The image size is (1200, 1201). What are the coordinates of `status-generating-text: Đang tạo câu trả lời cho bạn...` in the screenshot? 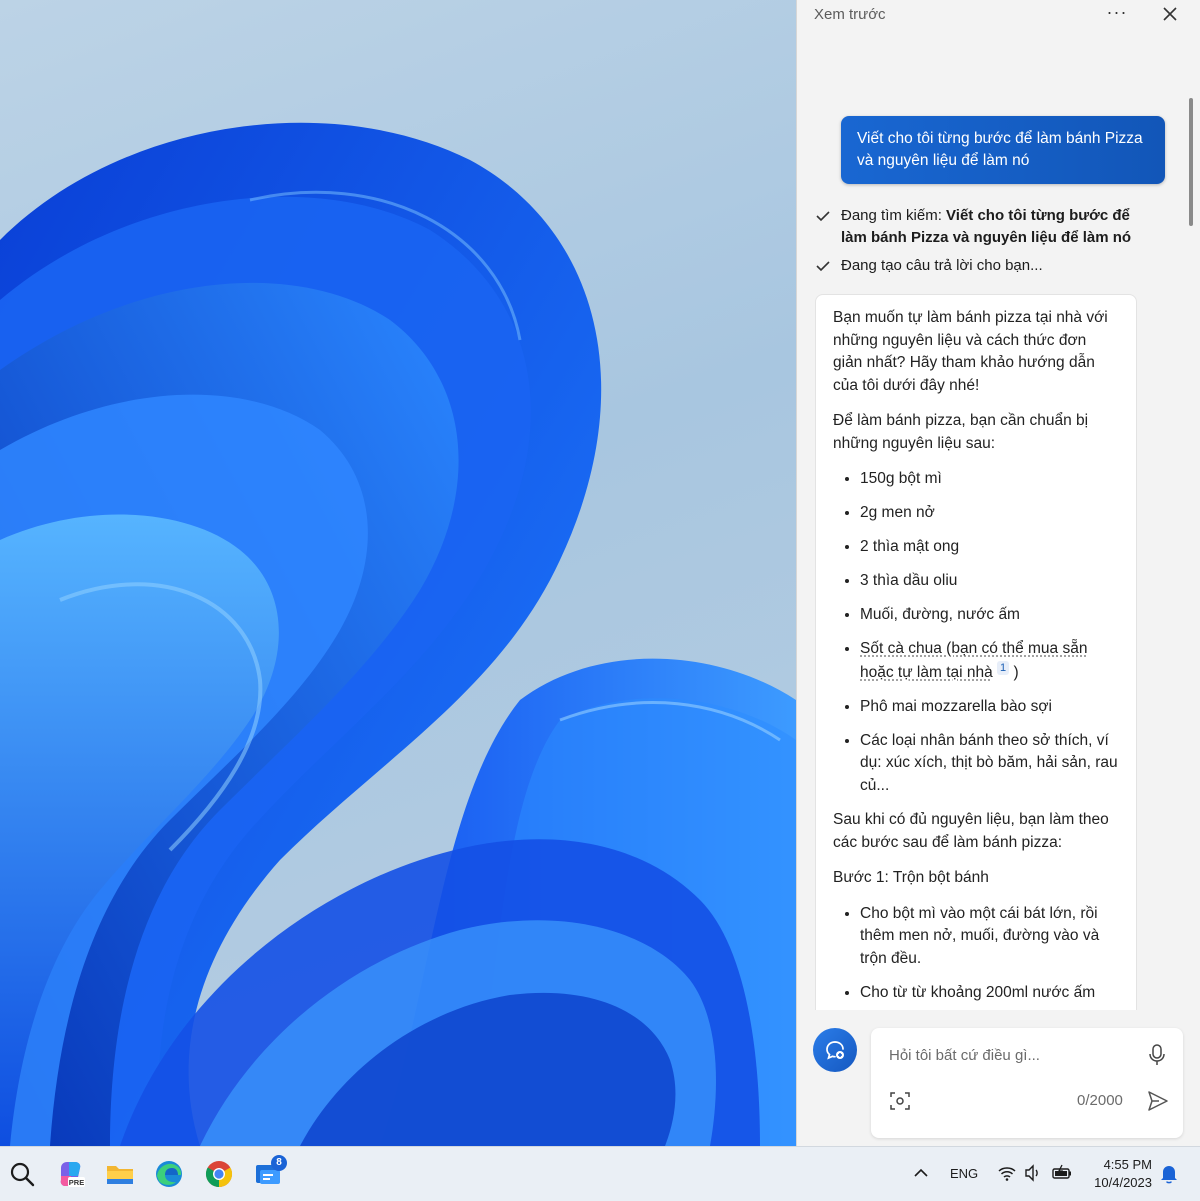 It's located at (991, 266).